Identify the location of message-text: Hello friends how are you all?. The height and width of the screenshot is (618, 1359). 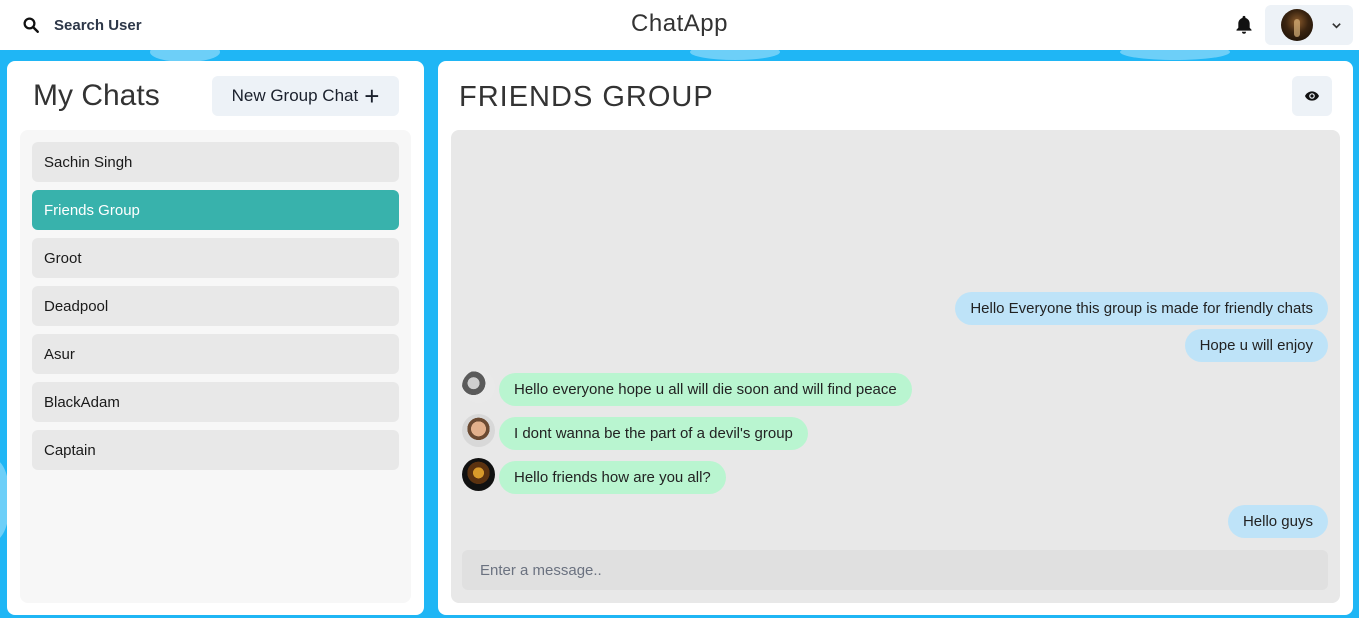
(612, 477).